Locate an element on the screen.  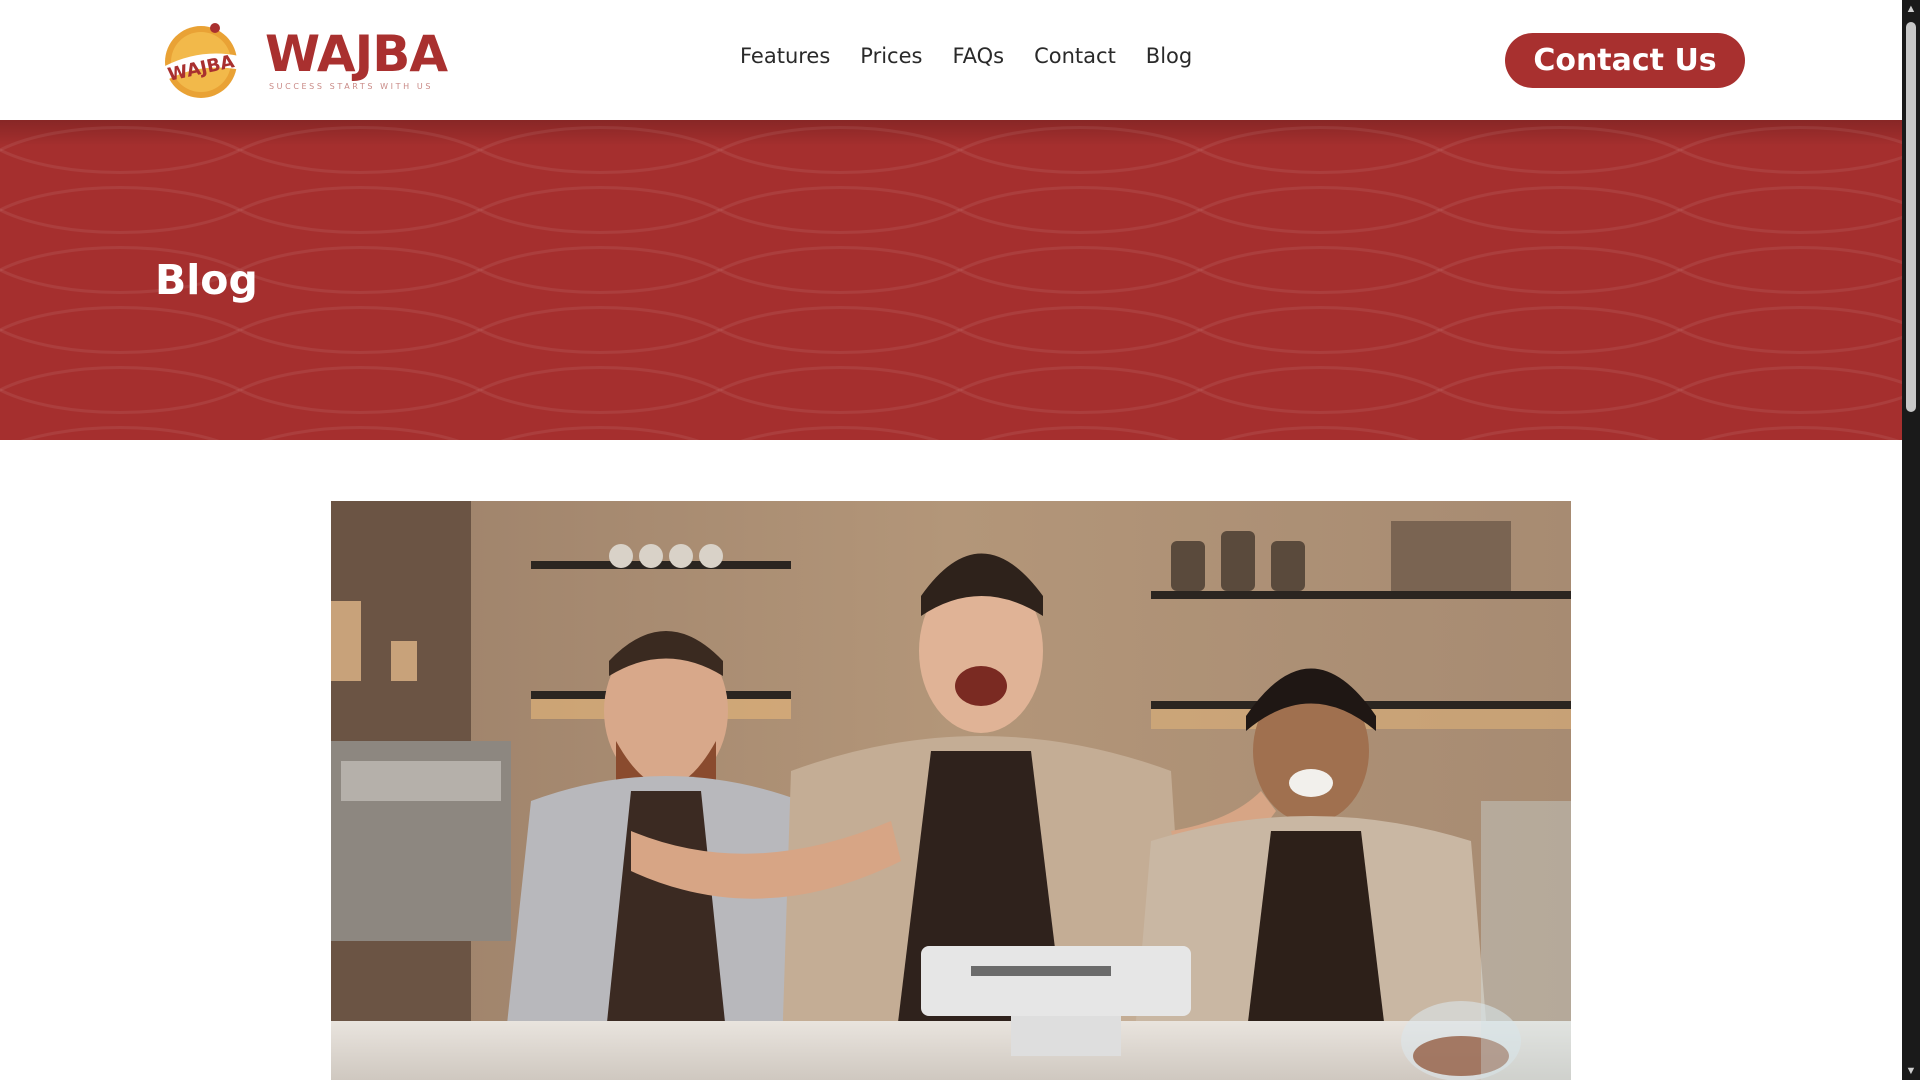
vertical-scrollbar: ▲ ▼ is located at coordinates (1911, 540).